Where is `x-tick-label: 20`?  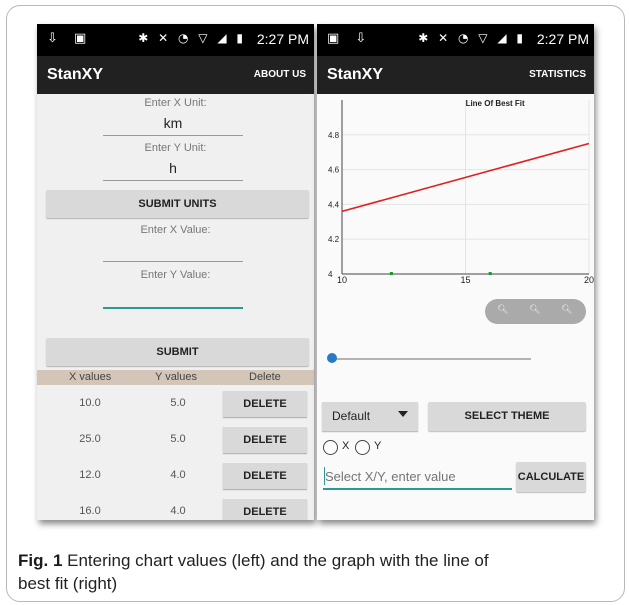 x-tick-label: 20 is located at coordinates (589, 279).